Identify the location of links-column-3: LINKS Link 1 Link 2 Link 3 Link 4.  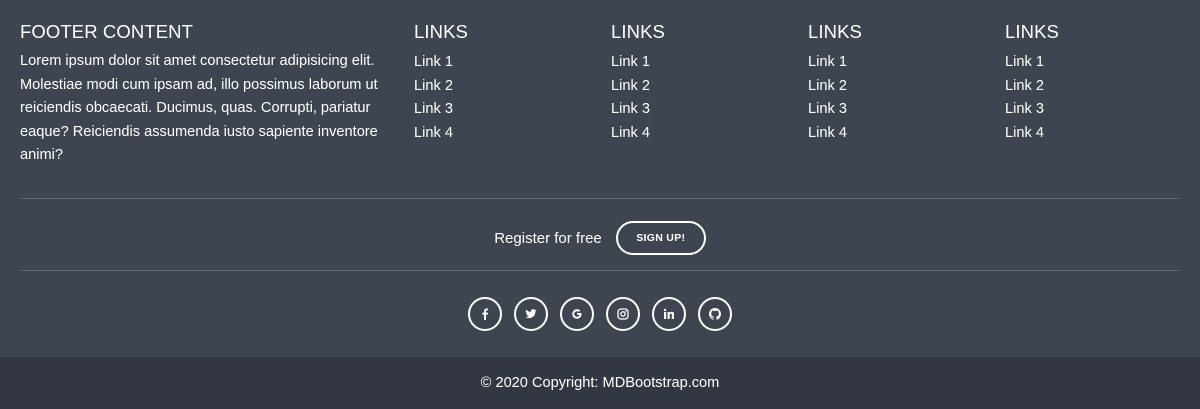
(898, 82).